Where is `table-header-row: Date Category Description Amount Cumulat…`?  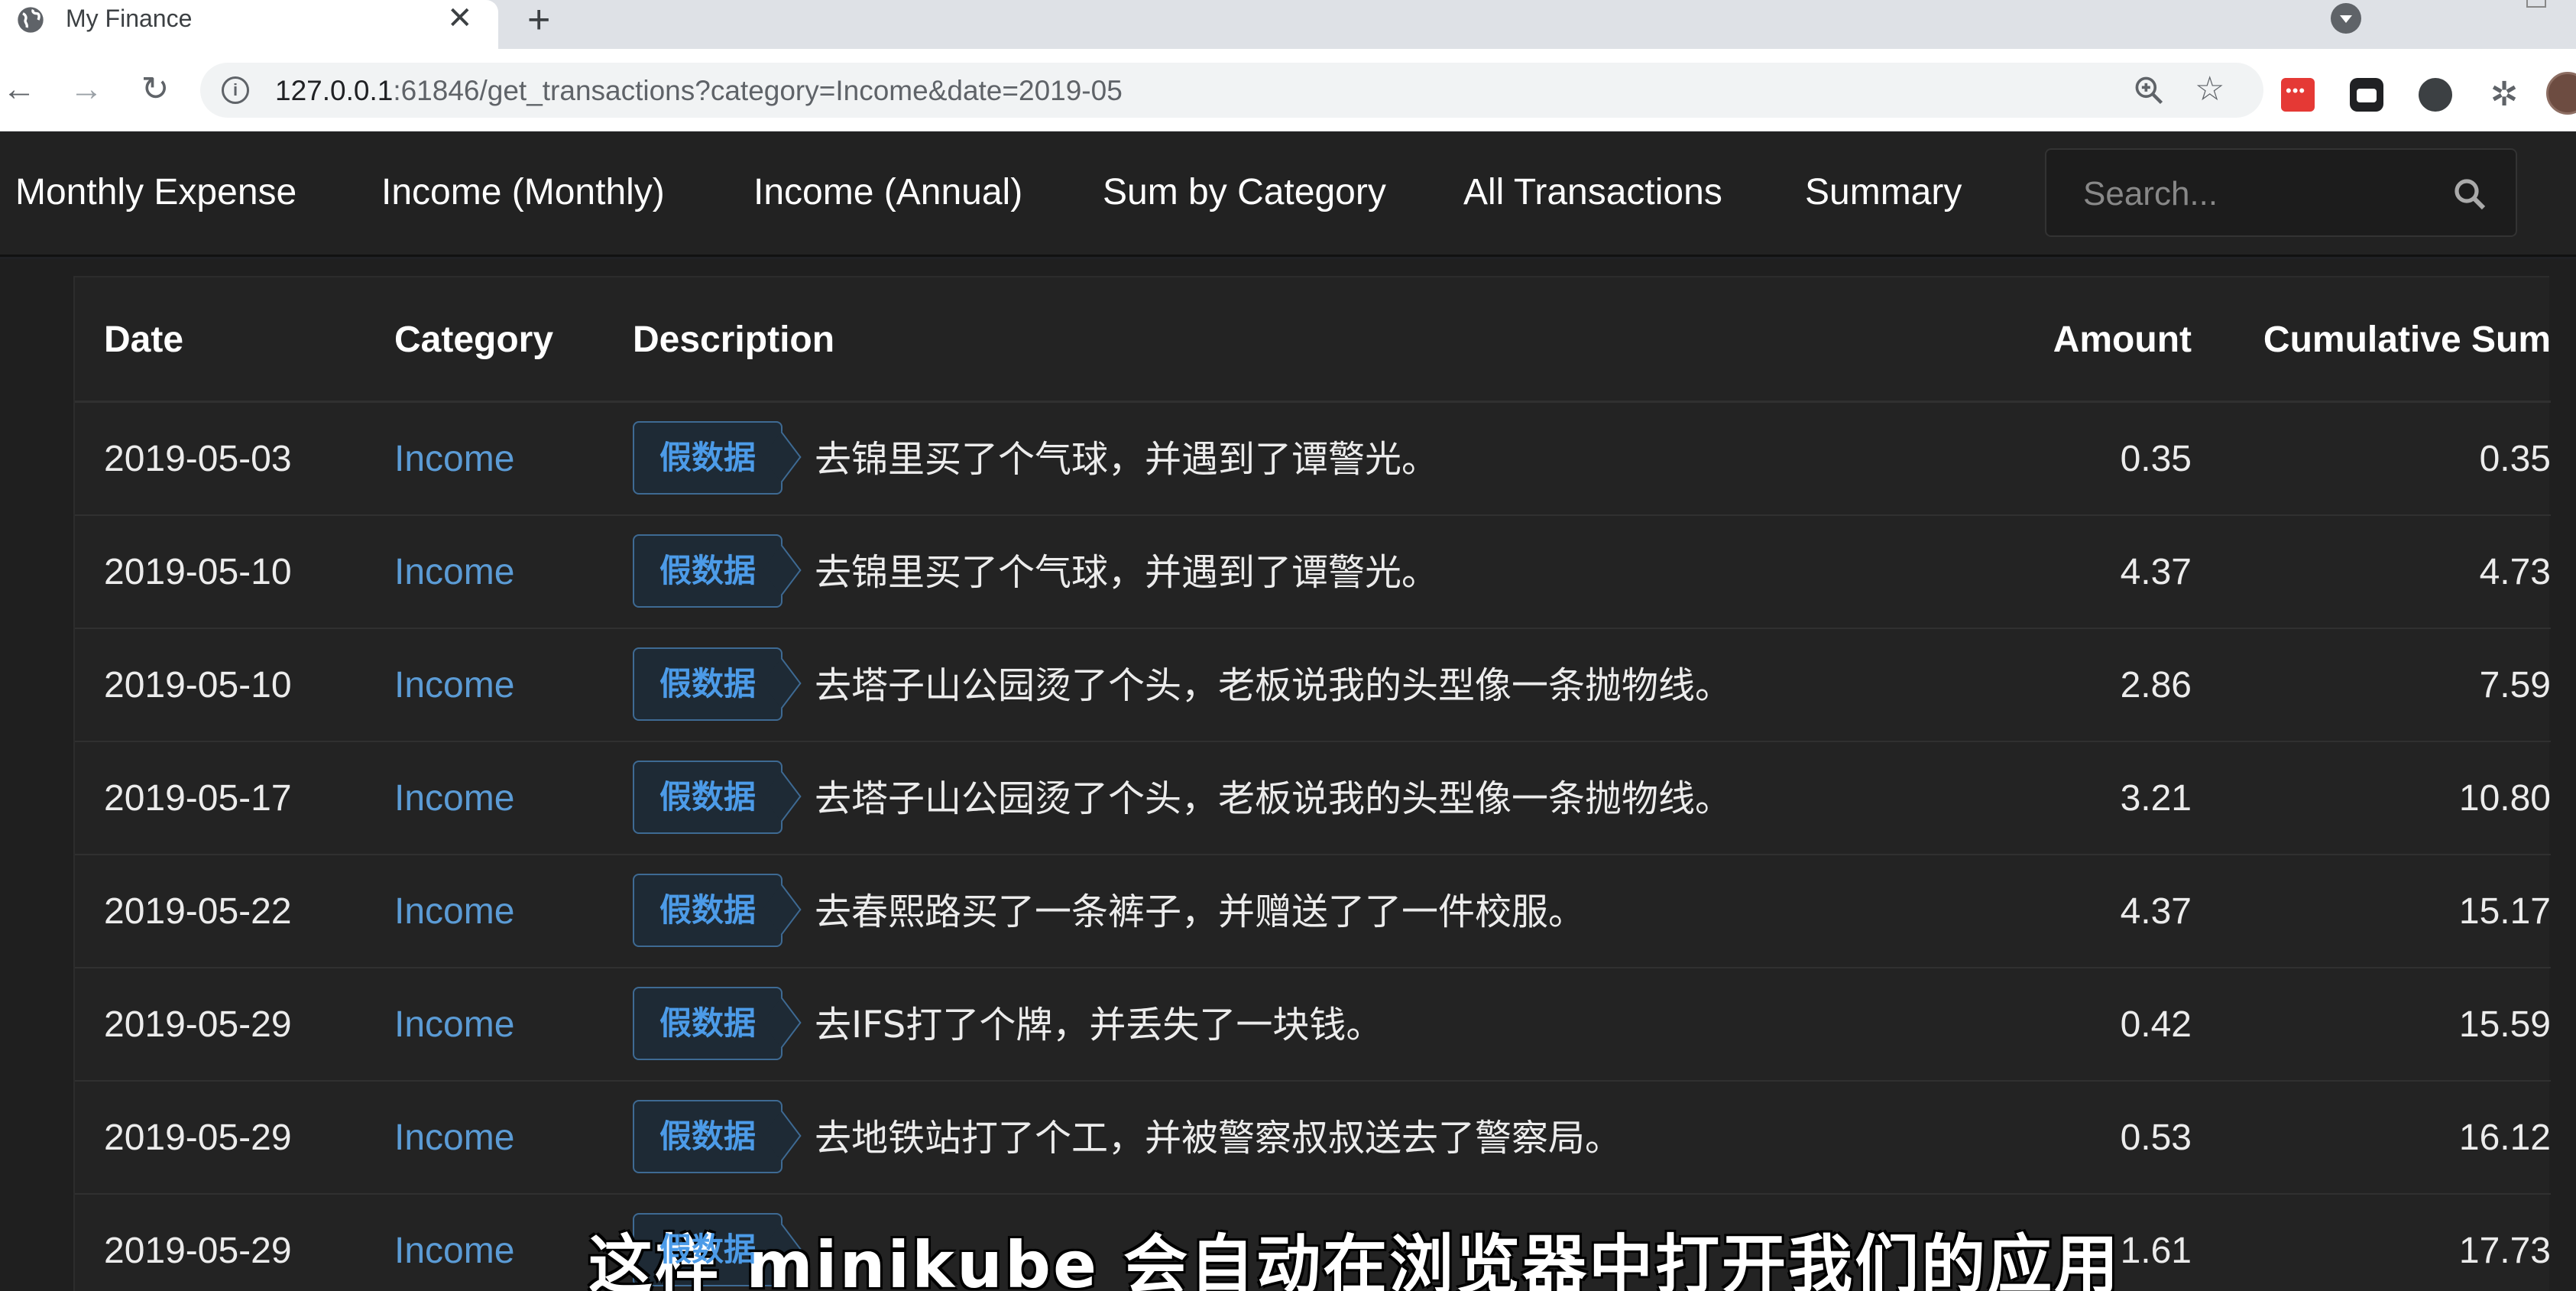
table-header-row: Date Category Description Amount Cumulat… is located at coordinates (1313, 340).